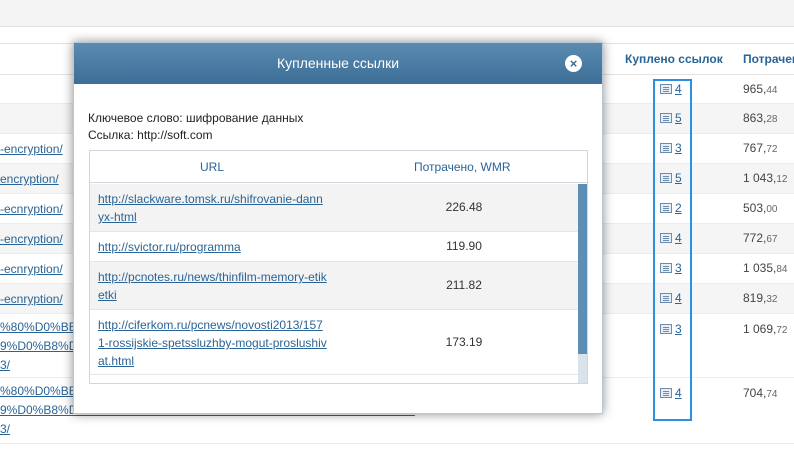 The width and height of the screenshot is (794, 457). I want to click on spent-value: 819,32, so click(760, 298).